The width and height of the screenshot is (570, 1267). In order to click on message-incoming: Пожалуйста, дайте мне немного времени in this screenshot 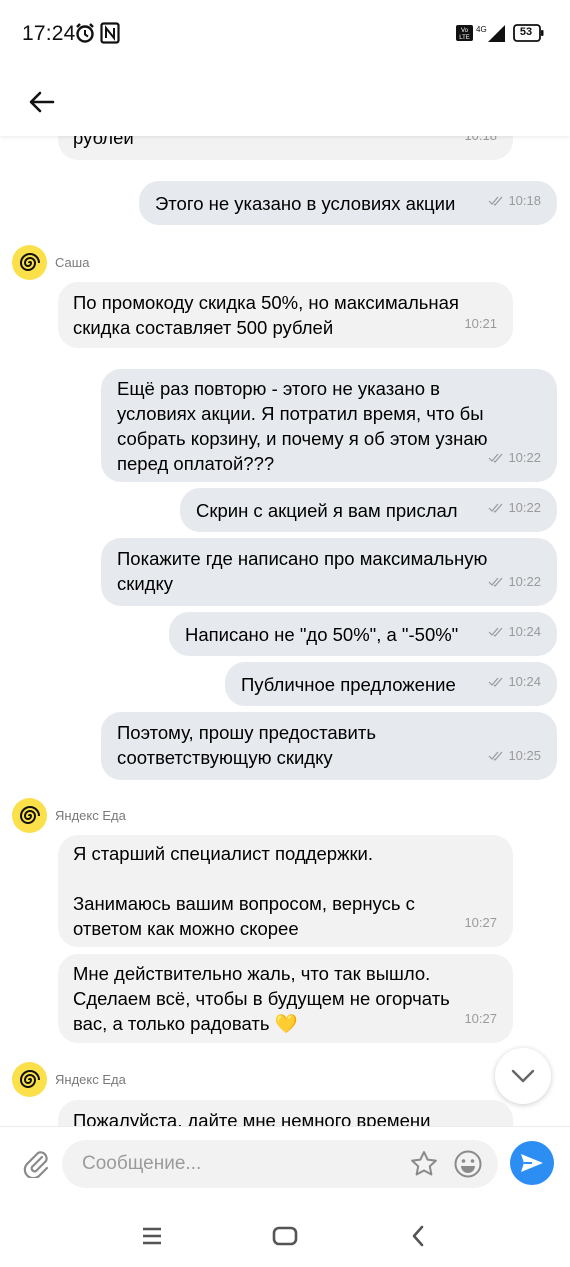, I will do `click(285, 1113)`.